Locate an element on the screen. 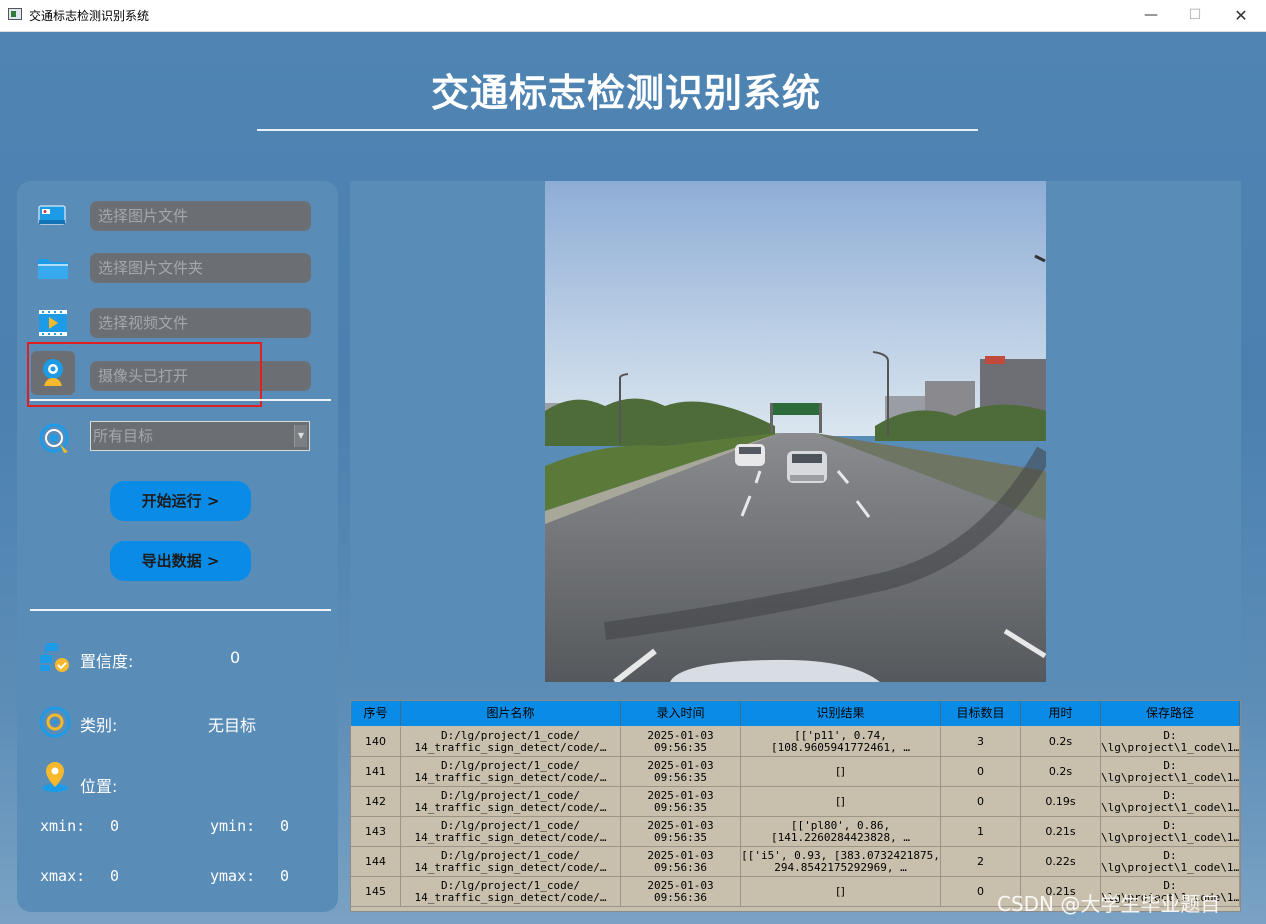 The width and height of the screenshot is (1266, 924). column-header-save-path: 保存路径 is located at coordinates (1170, 713).